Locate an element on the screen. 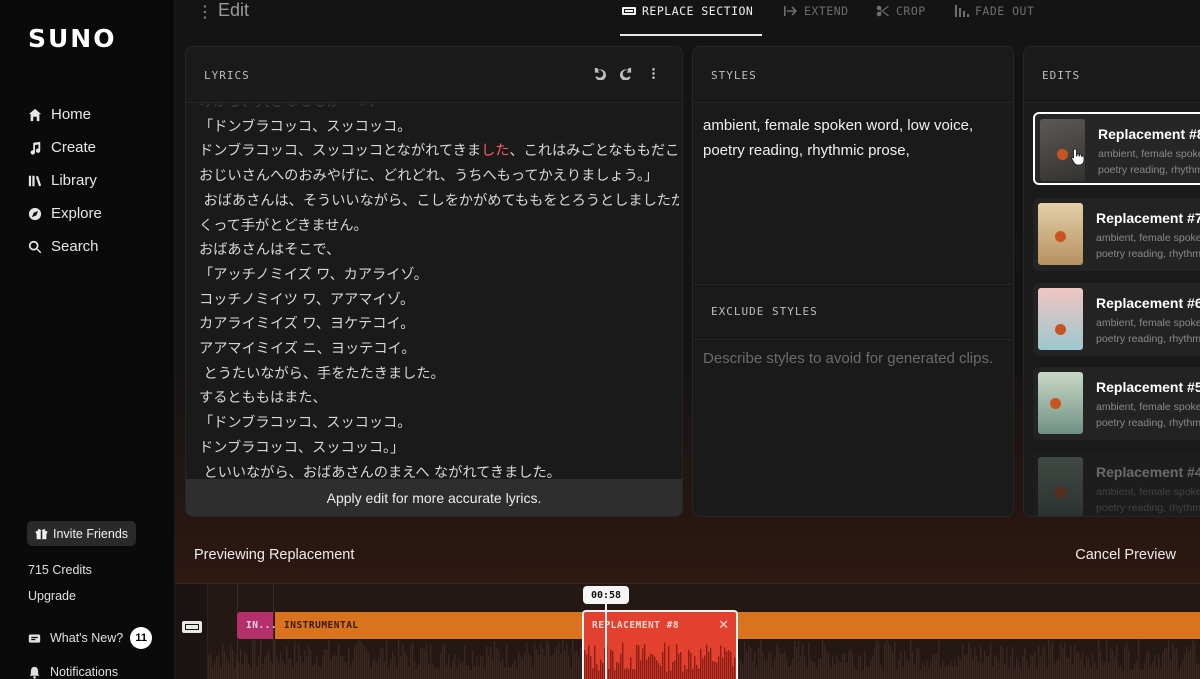  whats-new-link: What's New? 11 is located at coordinates (90, 638).